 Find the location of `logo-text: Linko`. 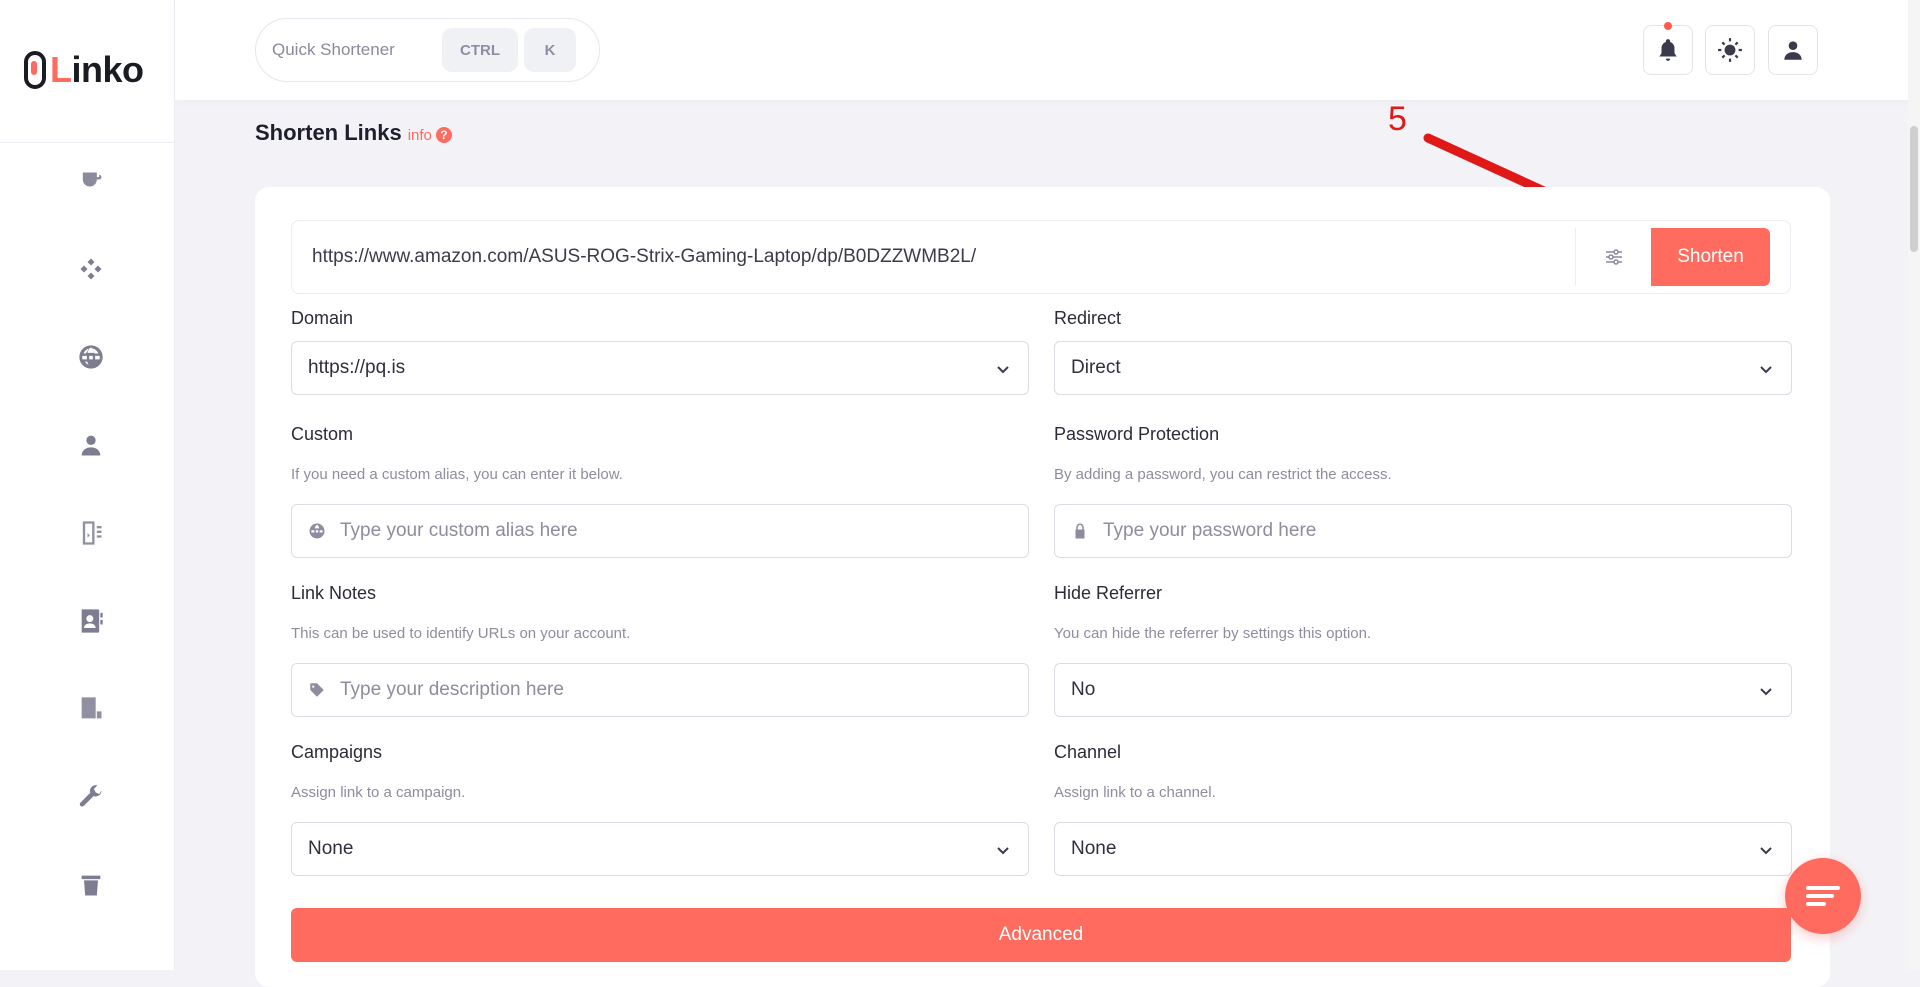

logo-text: Linko is located at coordinates (97, 69).